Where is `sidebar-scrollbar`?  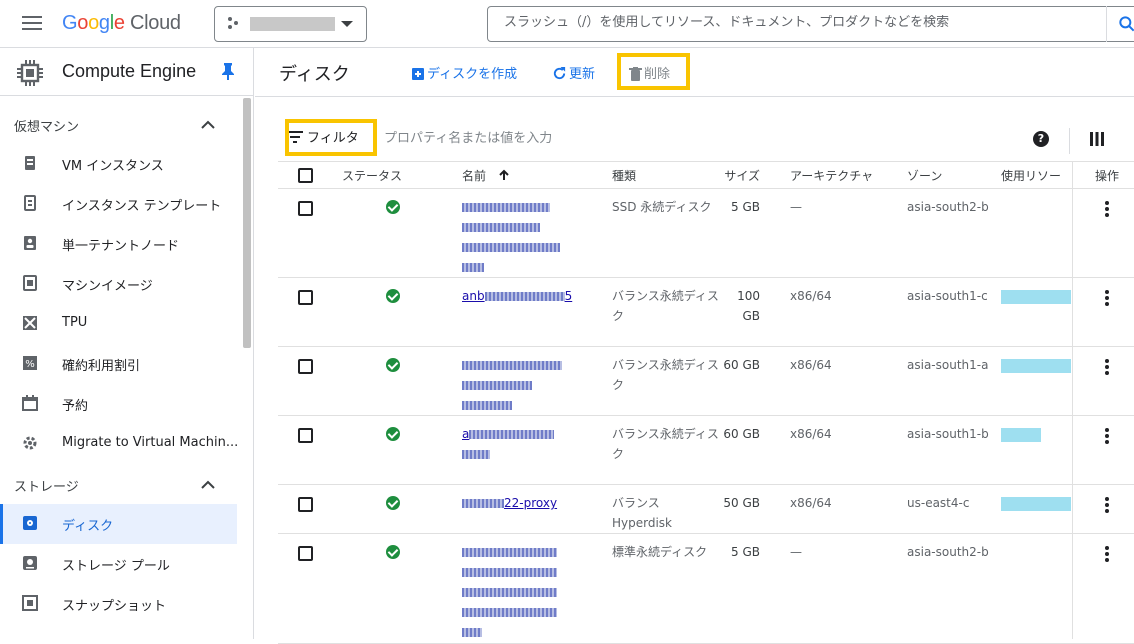 sidebar-scrollbar is located at coordinates (247, 223).